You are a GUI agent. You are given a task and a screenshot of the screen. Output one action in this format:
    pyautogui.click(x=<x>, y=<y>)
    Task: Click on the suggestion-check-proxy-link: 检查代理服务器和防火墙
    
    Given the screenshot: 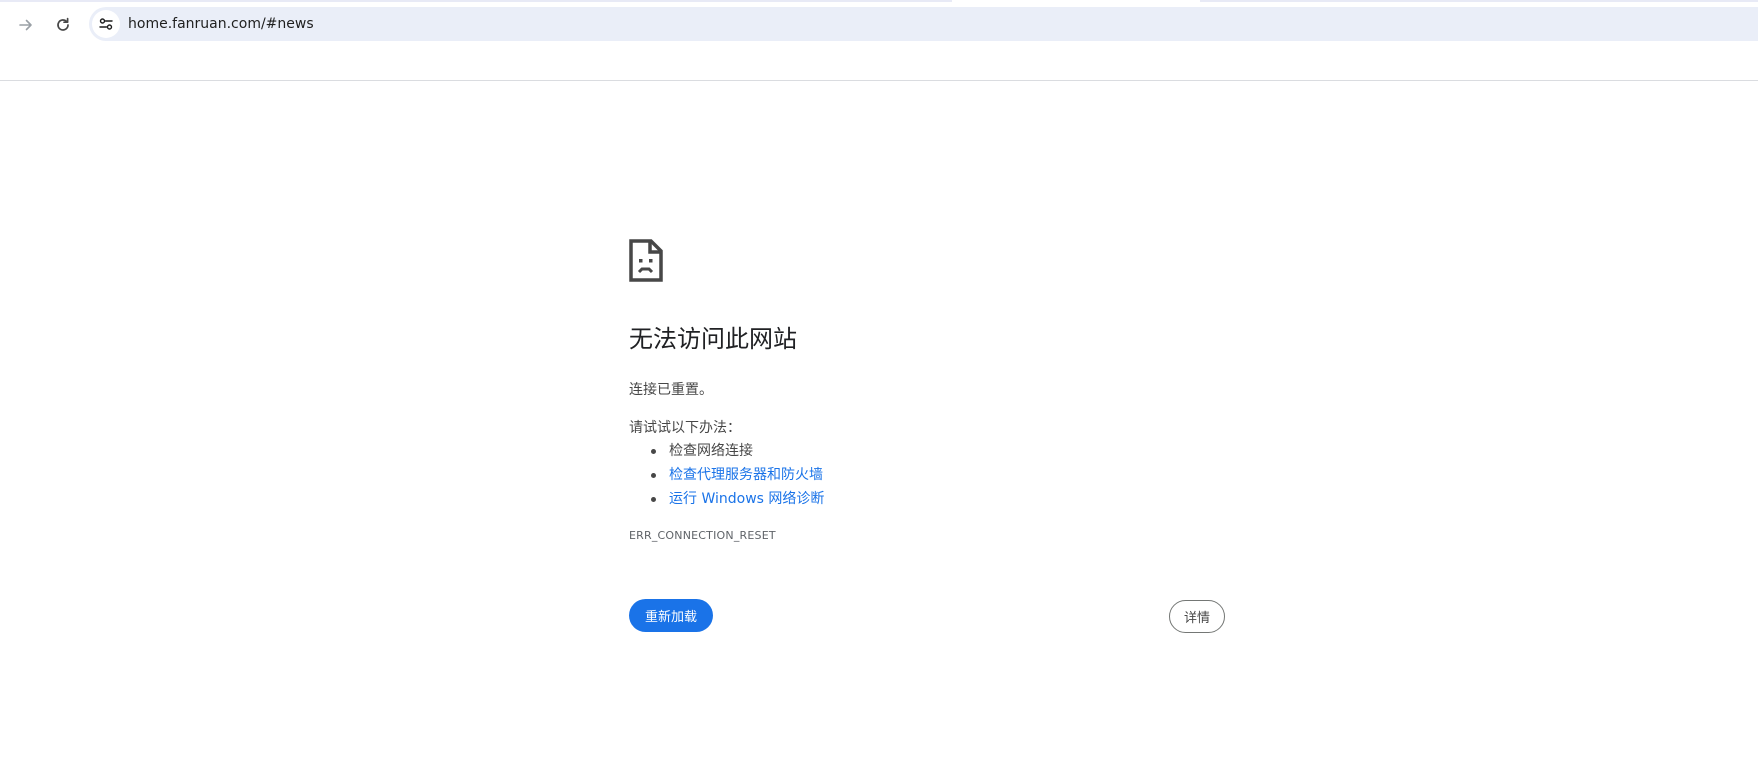 What is the action you would take?
    pyautogui.click(x=746, y=475)
    